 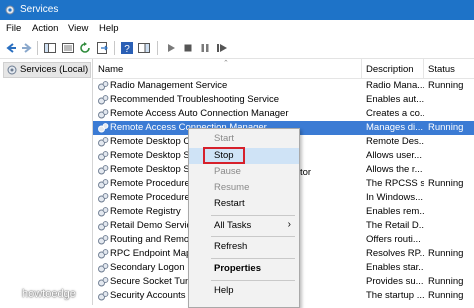 What do you see at coordinates (102, 48) in the screenshot?
I see `export-list-icon` at bounding box center [102, 48].